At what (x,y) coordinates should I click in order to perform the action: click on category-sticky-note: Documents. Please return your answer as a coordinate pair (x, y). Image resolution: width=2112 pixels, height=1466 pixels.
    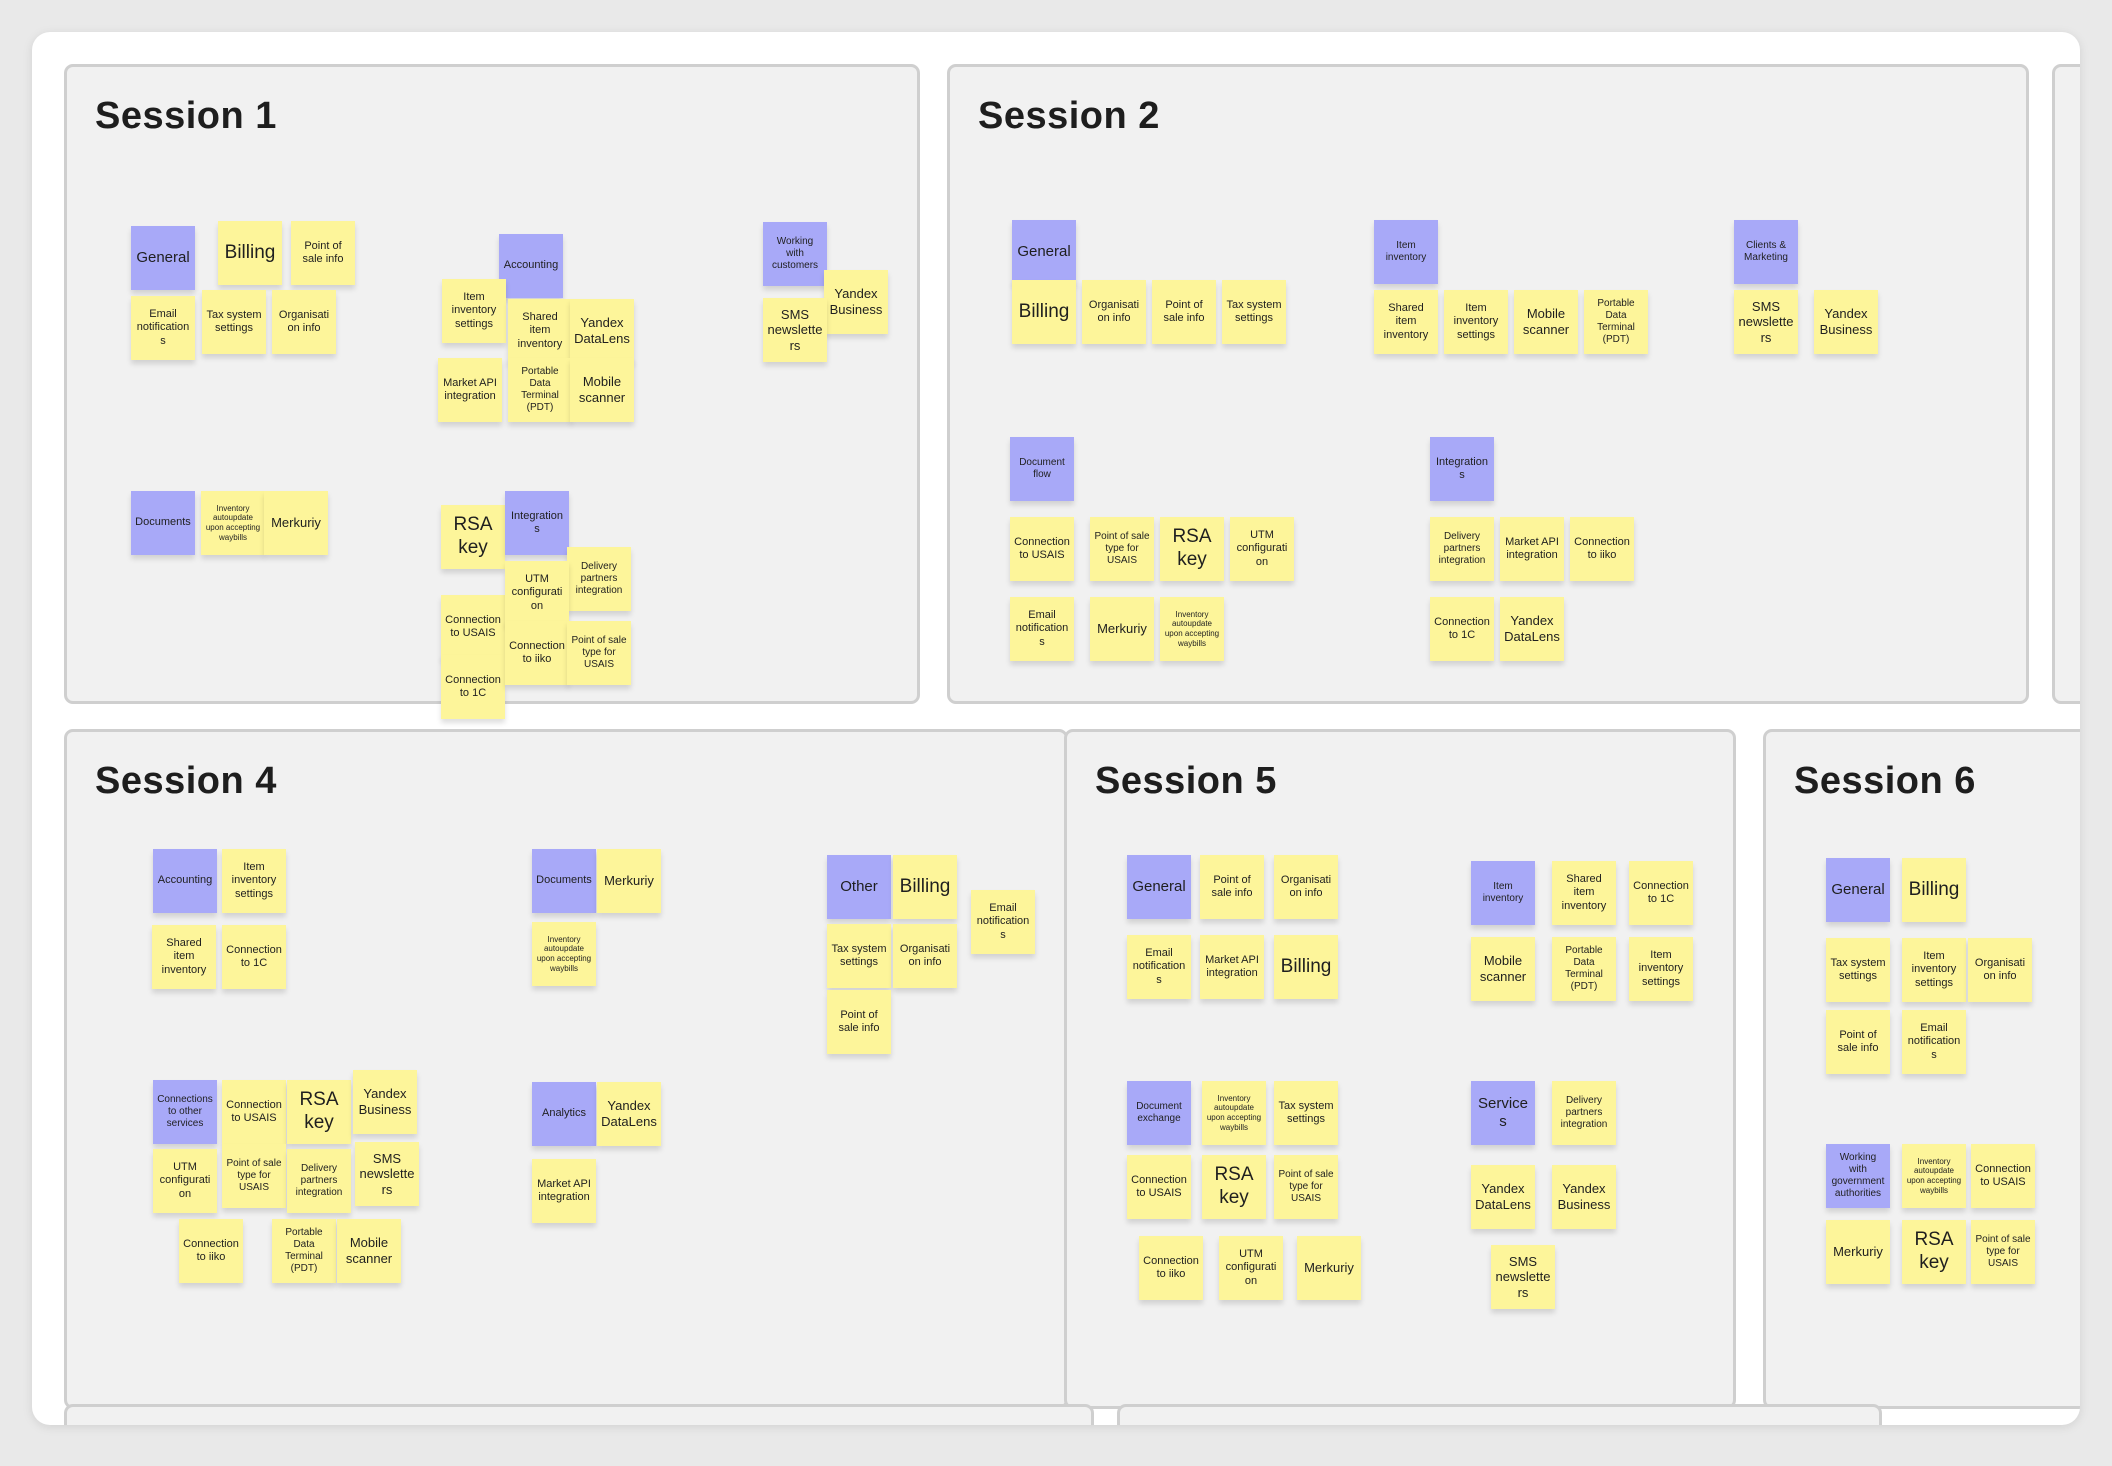
    Looking at the image, I should click on (564, 881).